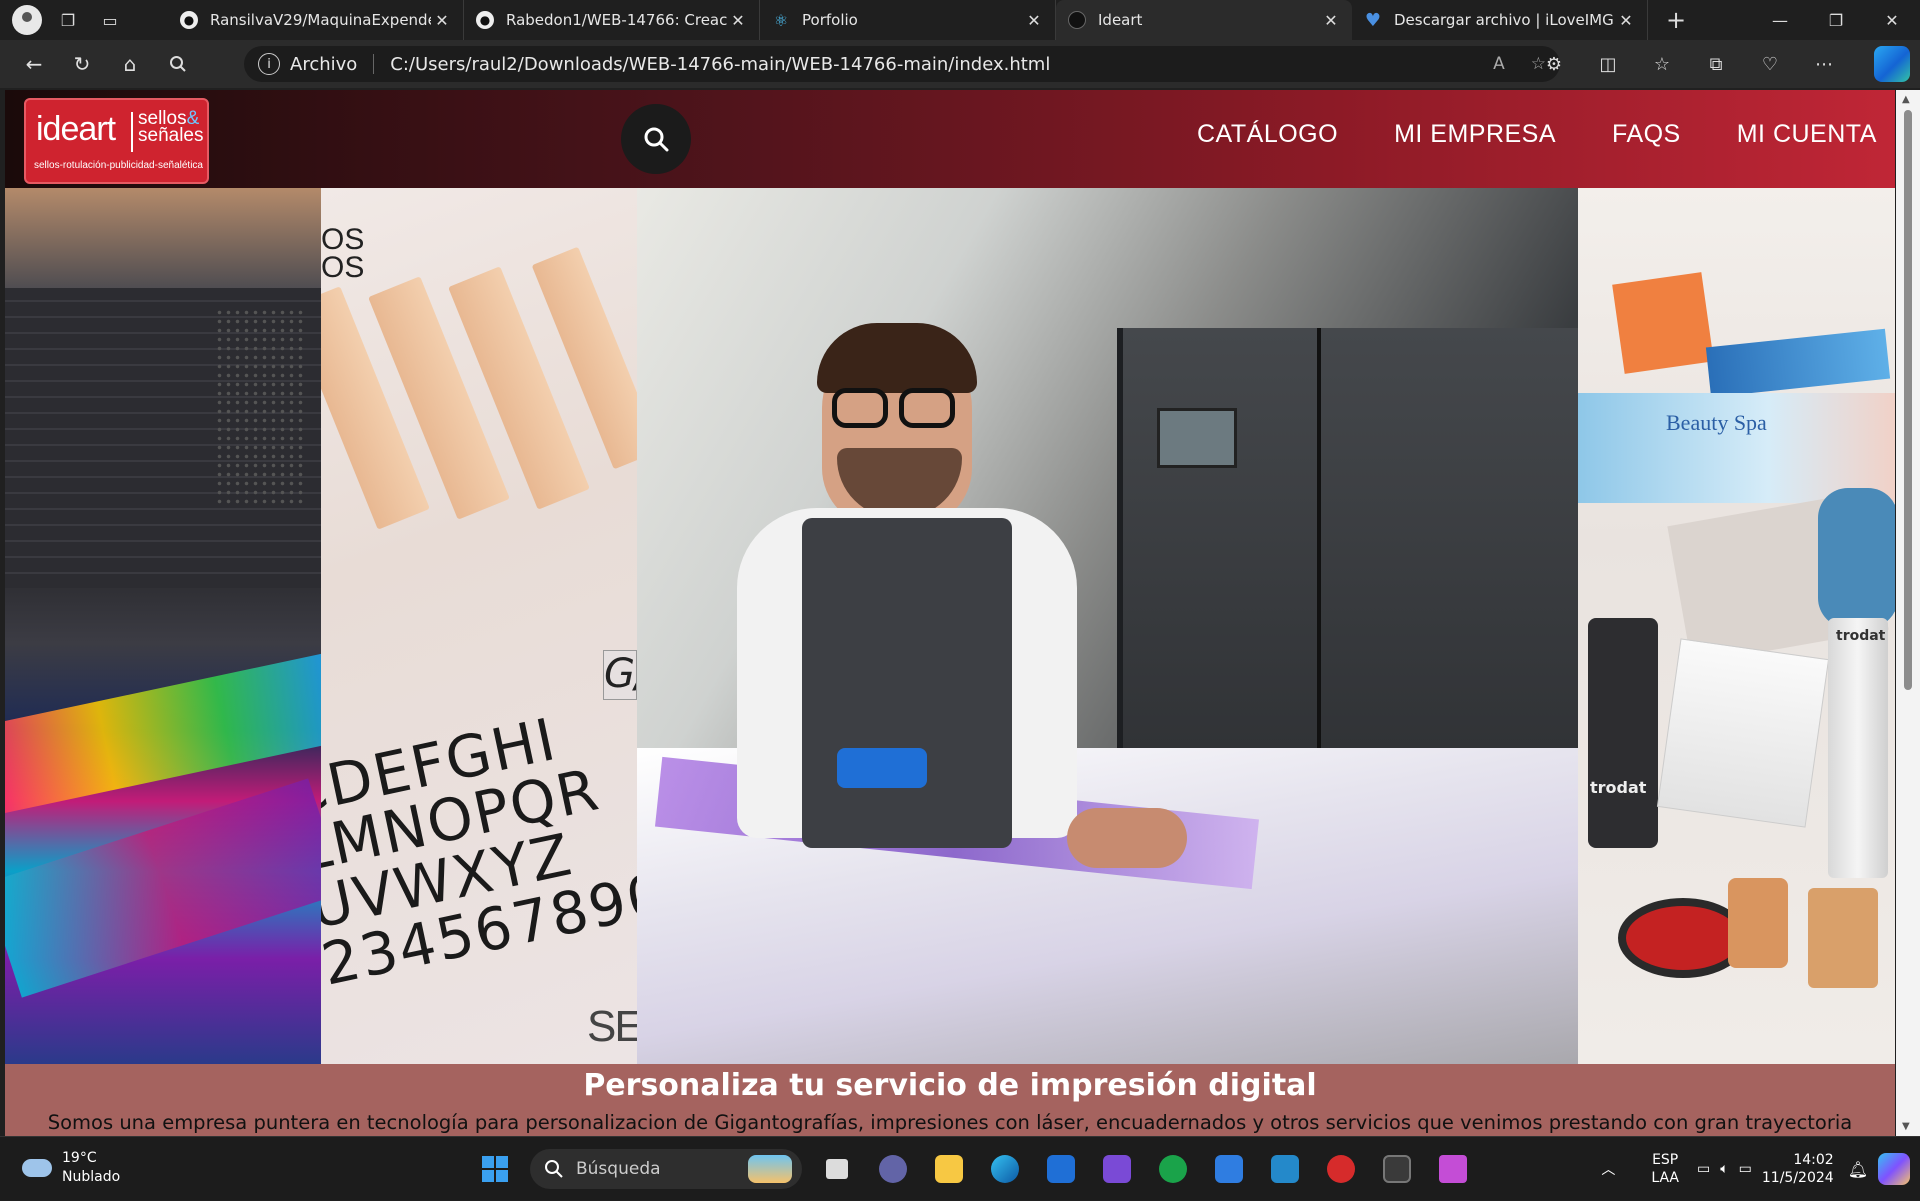 The width and height of the screenshot is (1920, 1201). I want to click on nav-mi-cuenta: MI CUENTA, so click(1807, 134).